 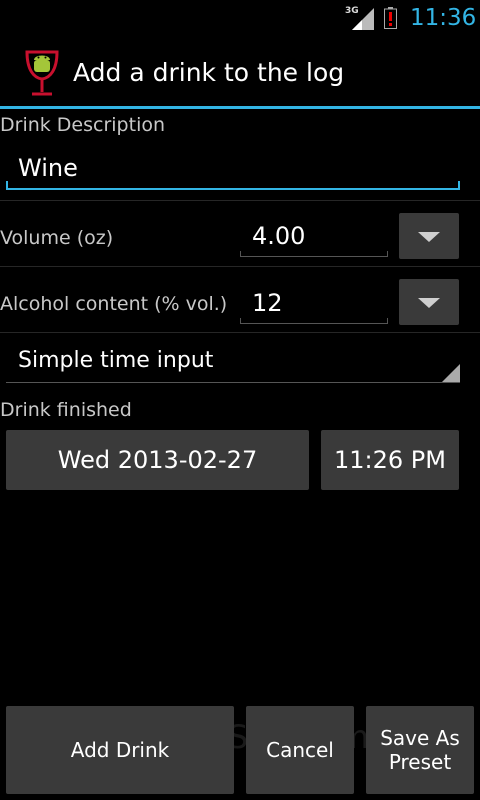 I want to click on status-bar: 3G 11:36, so click(x=240, y=19).